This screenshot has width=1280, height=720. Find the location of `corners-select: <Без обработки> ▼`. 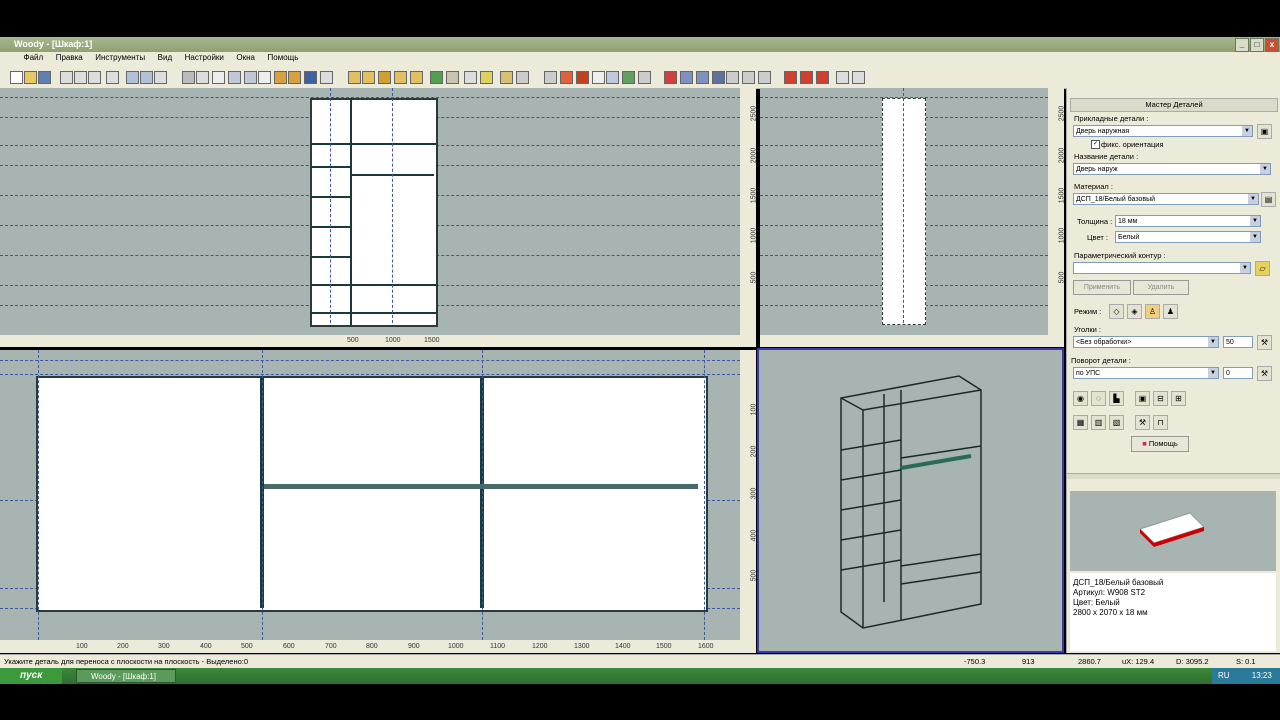

corners-select: <Без обработки> ▼ is located at coordinates (1146, 342).